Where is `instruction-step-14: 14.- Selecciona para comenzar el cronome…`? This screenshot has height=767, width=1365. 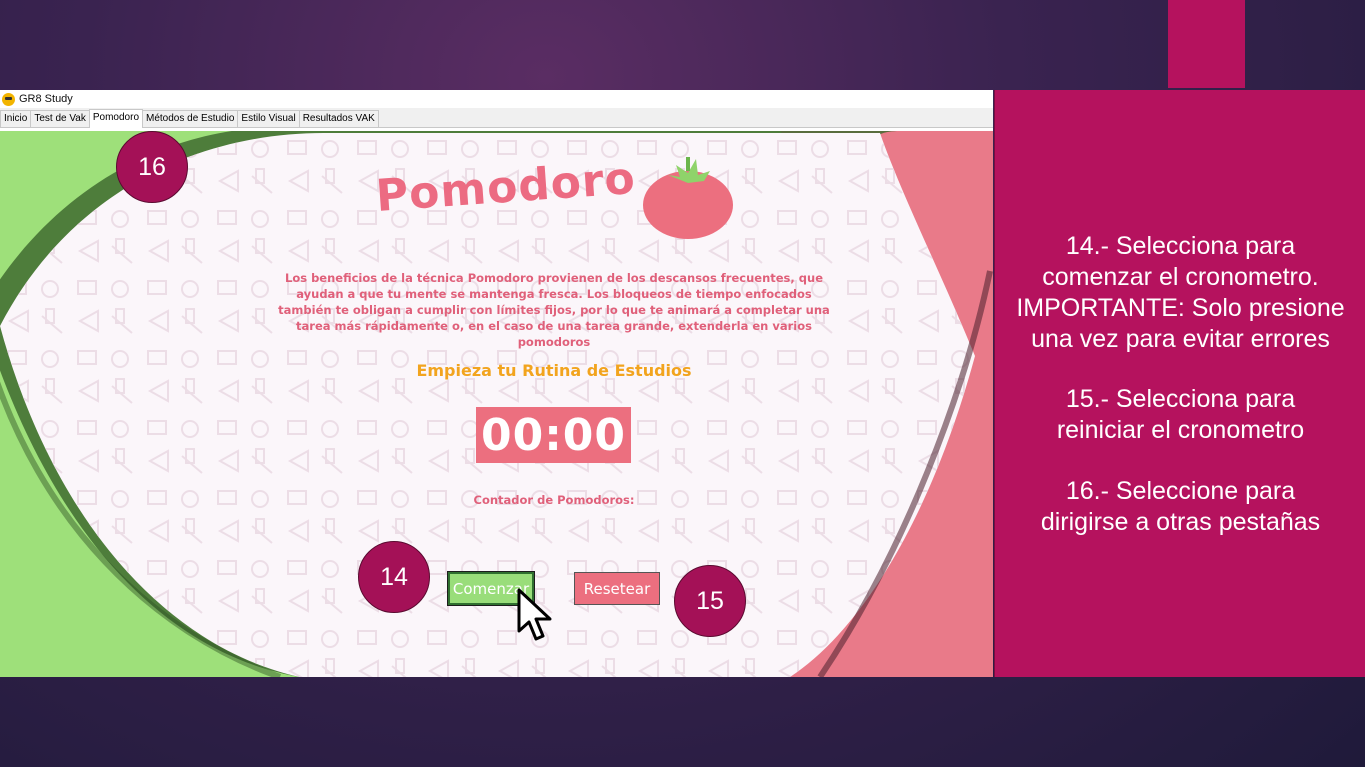 instruction-step-14: 14.- Selecciona para comenzar el cronome… is located at coordinates (1180, 293).